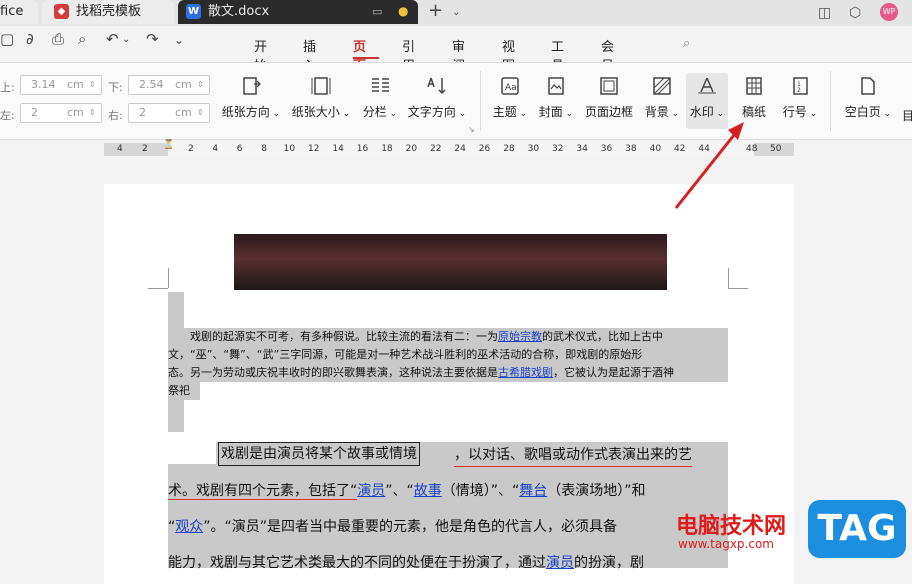 The width and height of the screenshot is (912, 584). Describe the element at coordinates (480, 101) in the screenshot. I see `ribbon-separator` at that location.